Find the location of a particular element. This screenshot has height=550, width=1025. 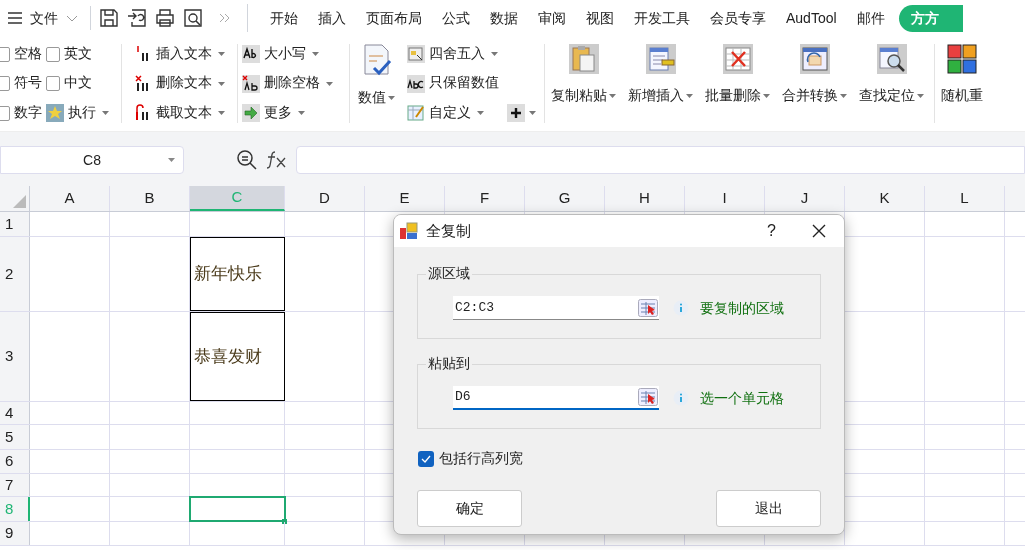

row-header: 4 is located at coordinates (15, 413).